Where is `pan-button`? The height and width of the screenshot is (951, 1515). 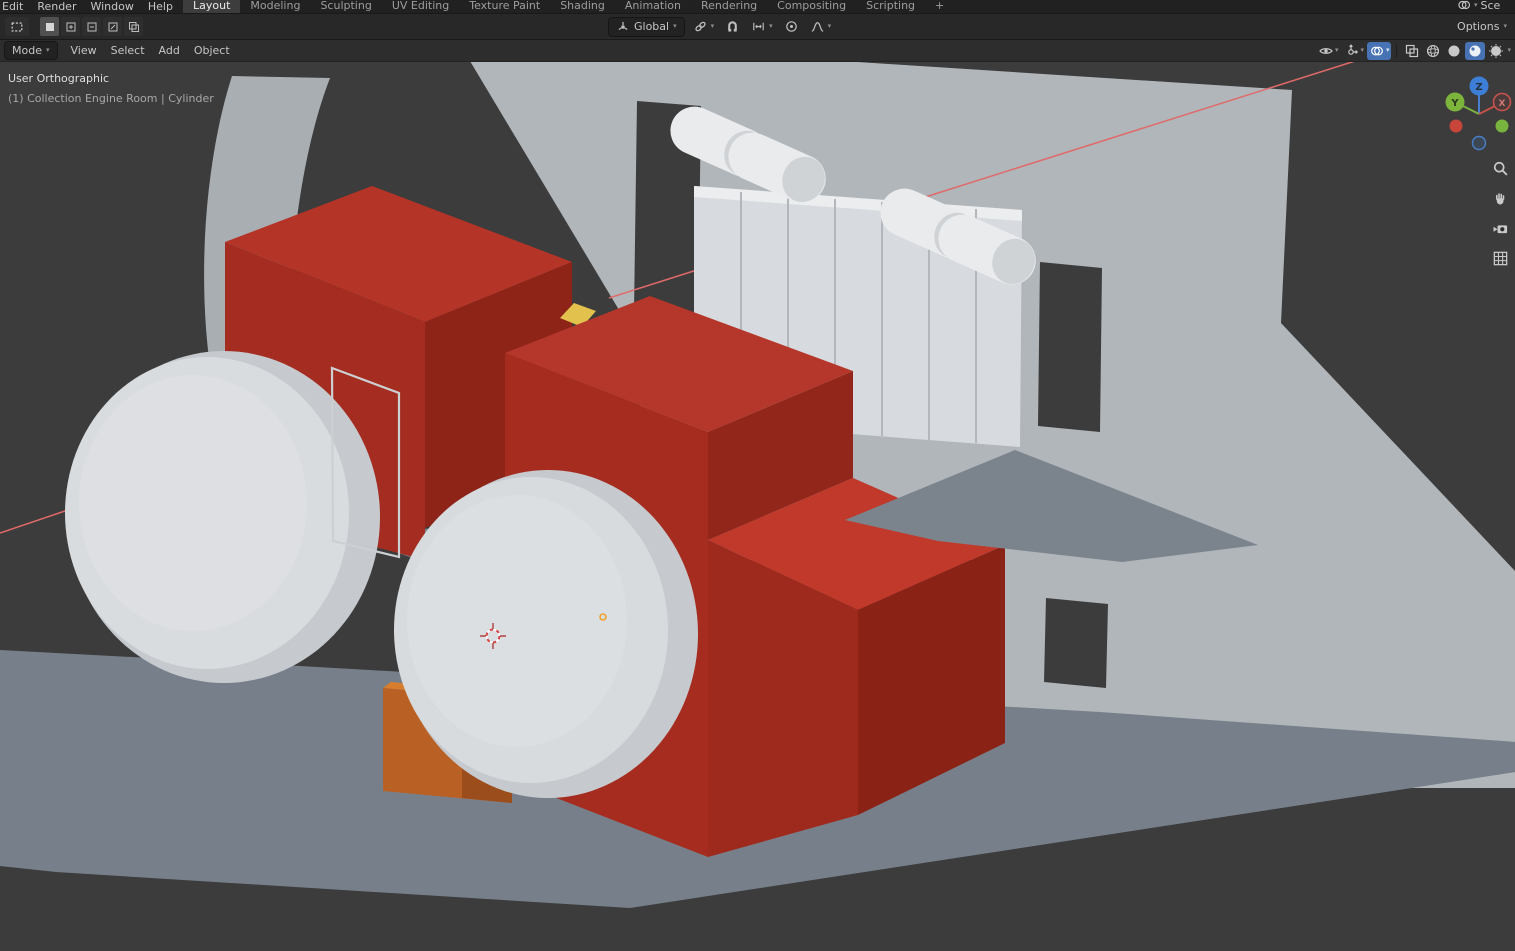 pan-button is located at coordinates (1500, 198).